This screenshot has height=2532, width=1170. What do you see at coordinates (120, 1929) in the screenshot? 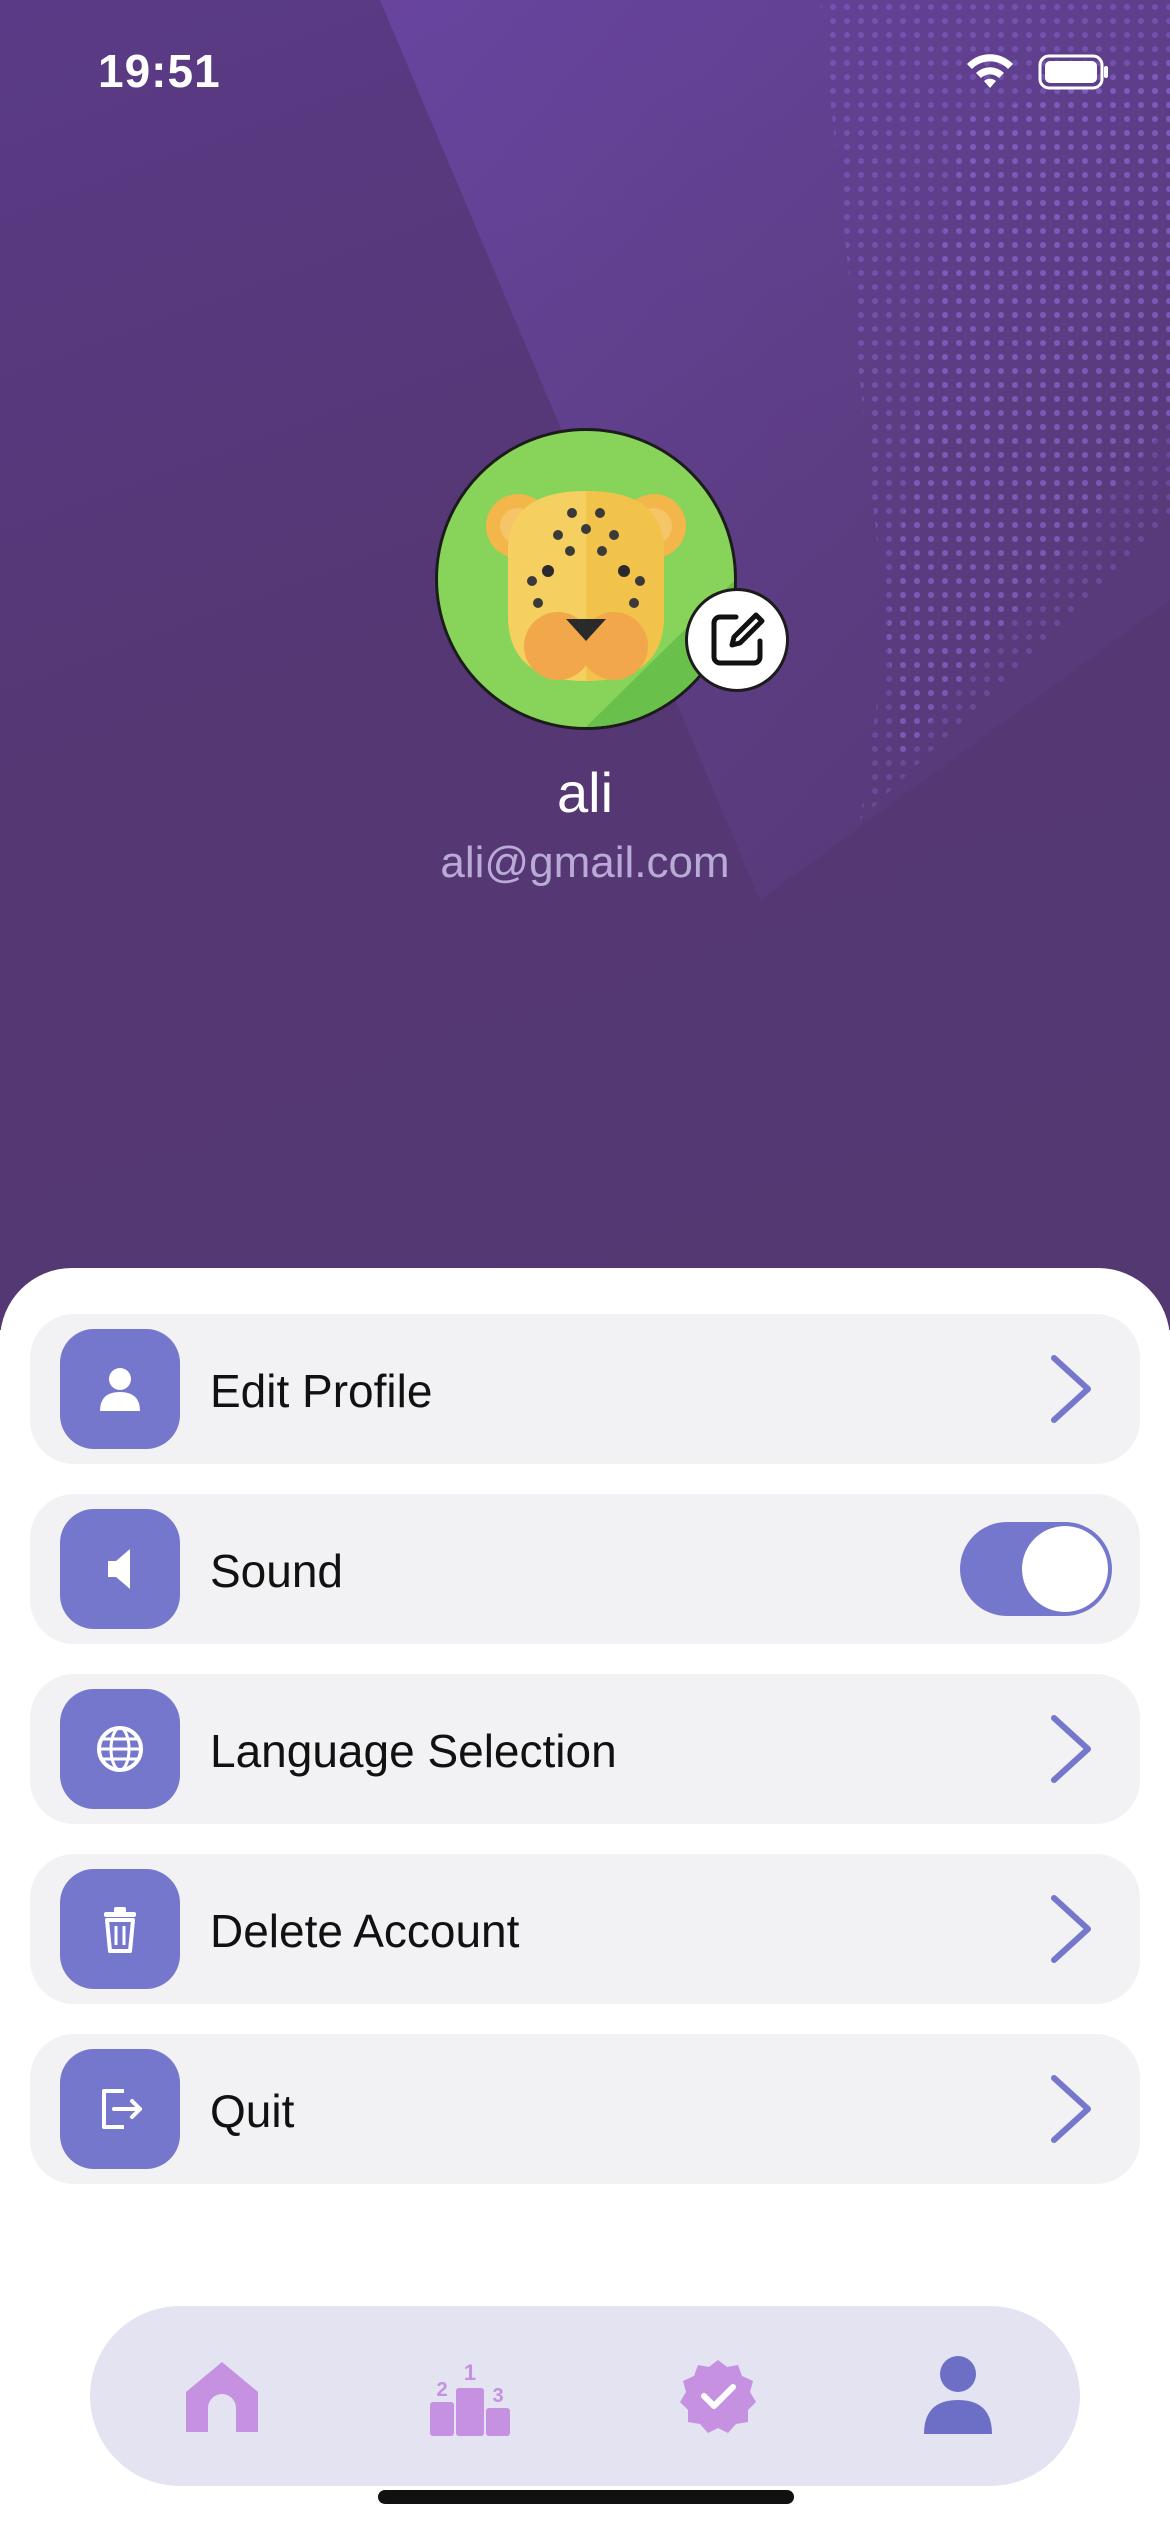
I see `trash-icon` at bounding box center [120, 1929].